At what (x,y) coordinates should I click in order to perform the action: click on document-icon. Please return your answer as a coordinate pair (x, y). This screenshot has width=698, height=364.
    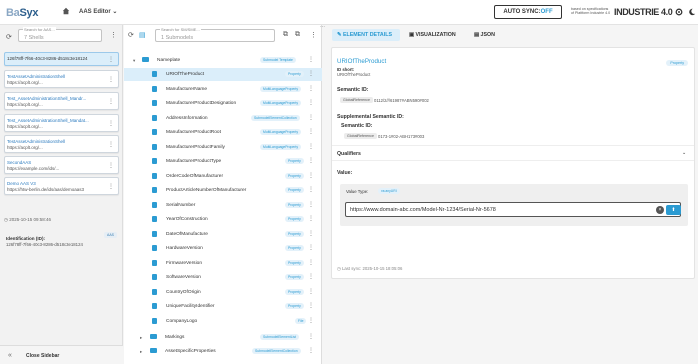
    Looking at the image, I should click on (154, 320).